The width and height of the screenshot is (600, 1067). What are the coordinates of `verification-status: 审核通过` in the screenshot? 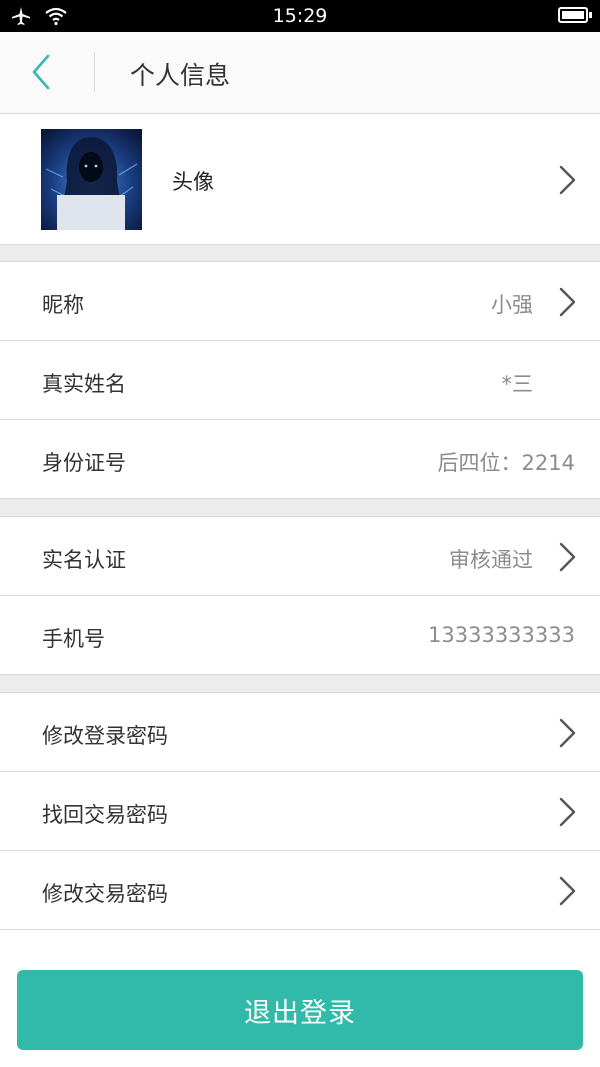 It's located at (491, 560).